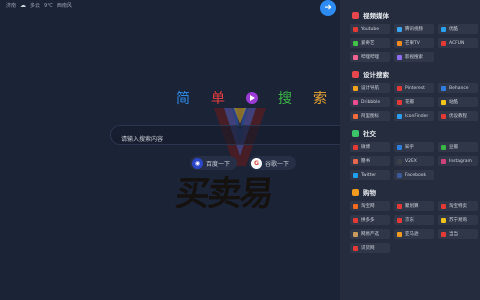 The image size is (480, 300). What do you see at coordinates (257, 163) in the screenshot?
I see `google-icon: G` at bounding box center [257, 163].